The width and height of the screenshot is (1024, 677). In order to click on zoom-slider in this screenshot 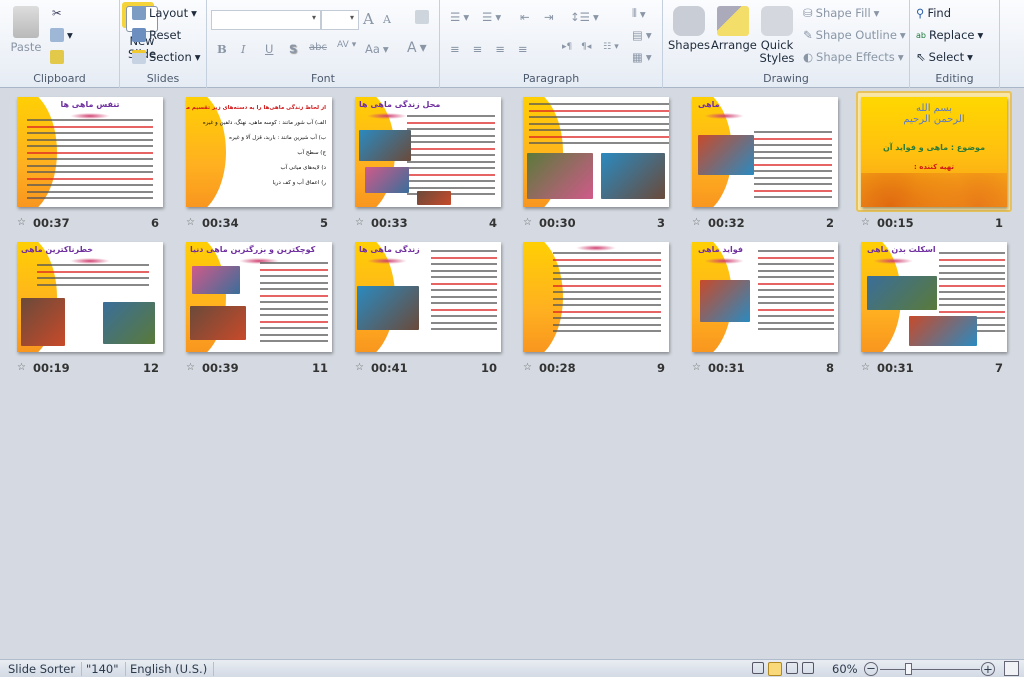, I will do `click(930, 669)`.